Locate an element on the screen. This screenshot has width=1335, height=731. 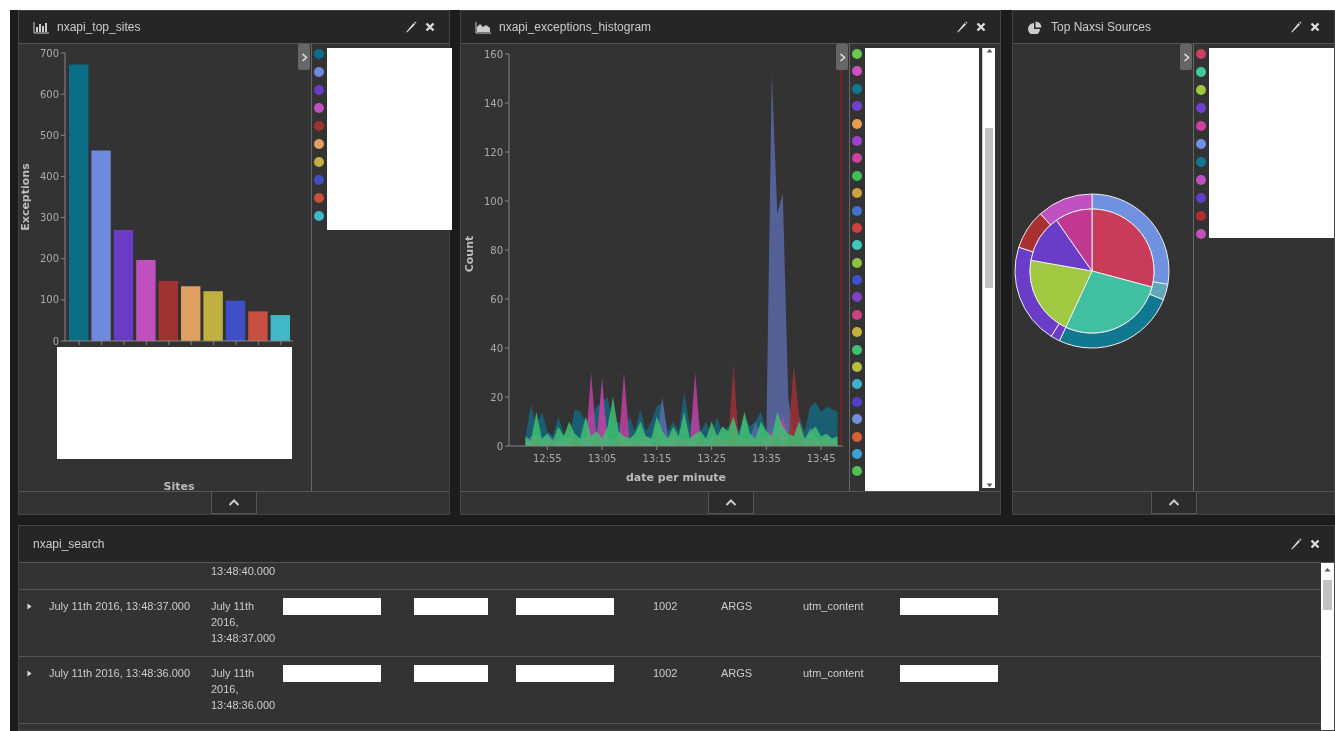
axis-title: date per minute is located at coordinates (676, 477).